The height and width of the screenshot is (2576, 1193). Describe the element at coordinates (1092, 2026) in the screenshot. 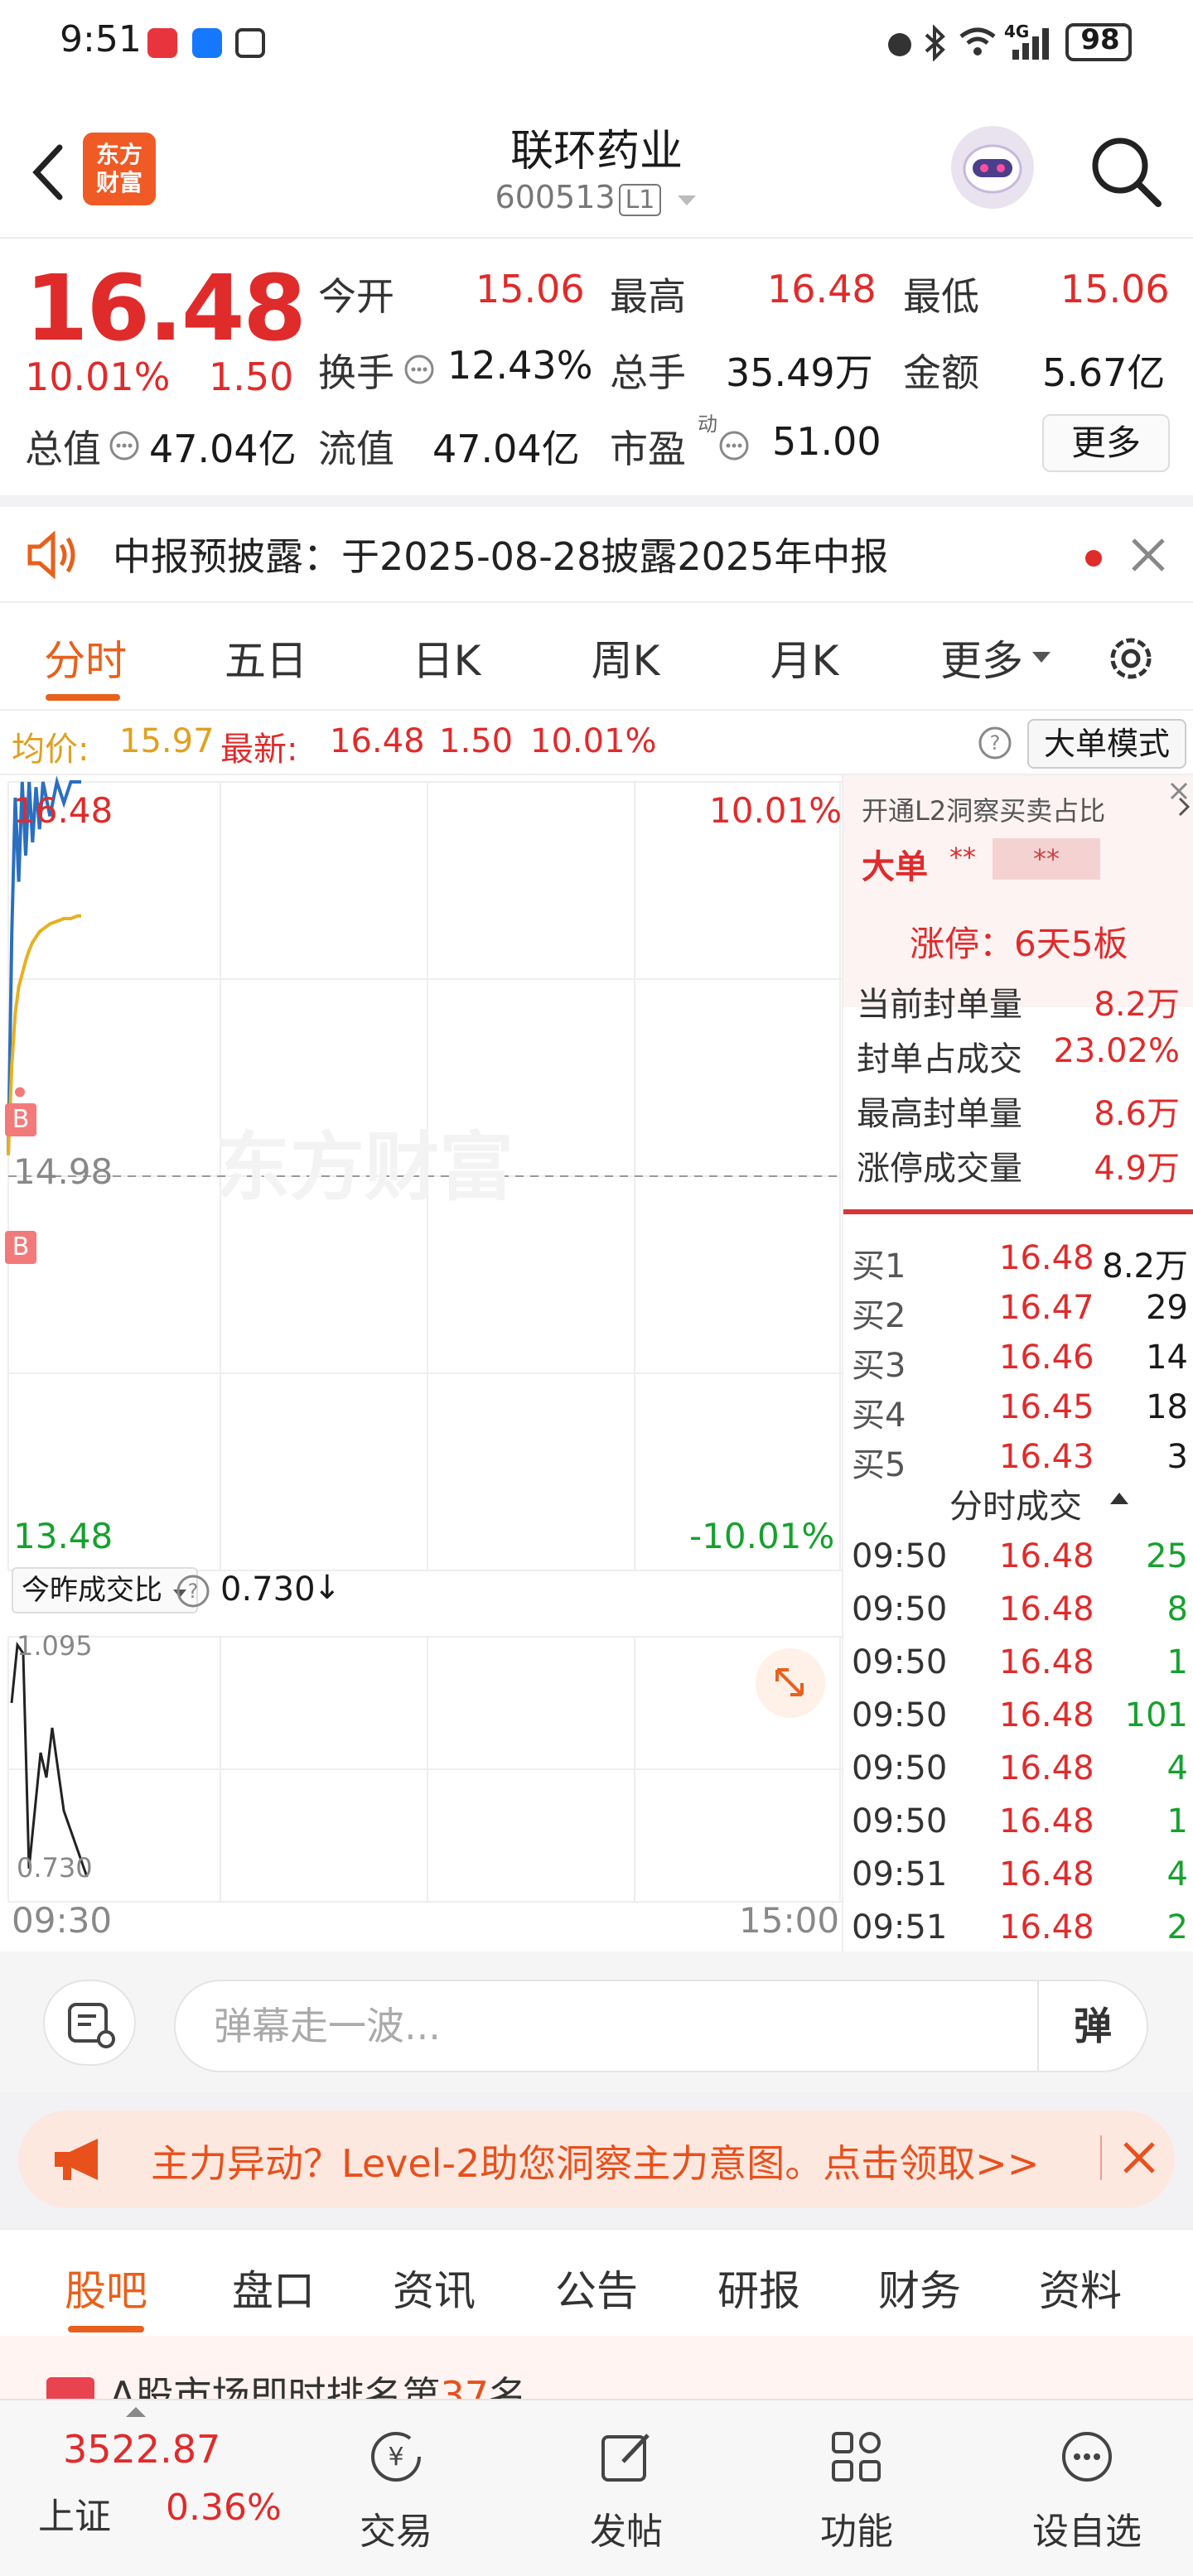

I see `danmu-send-button: 弹` at that location.